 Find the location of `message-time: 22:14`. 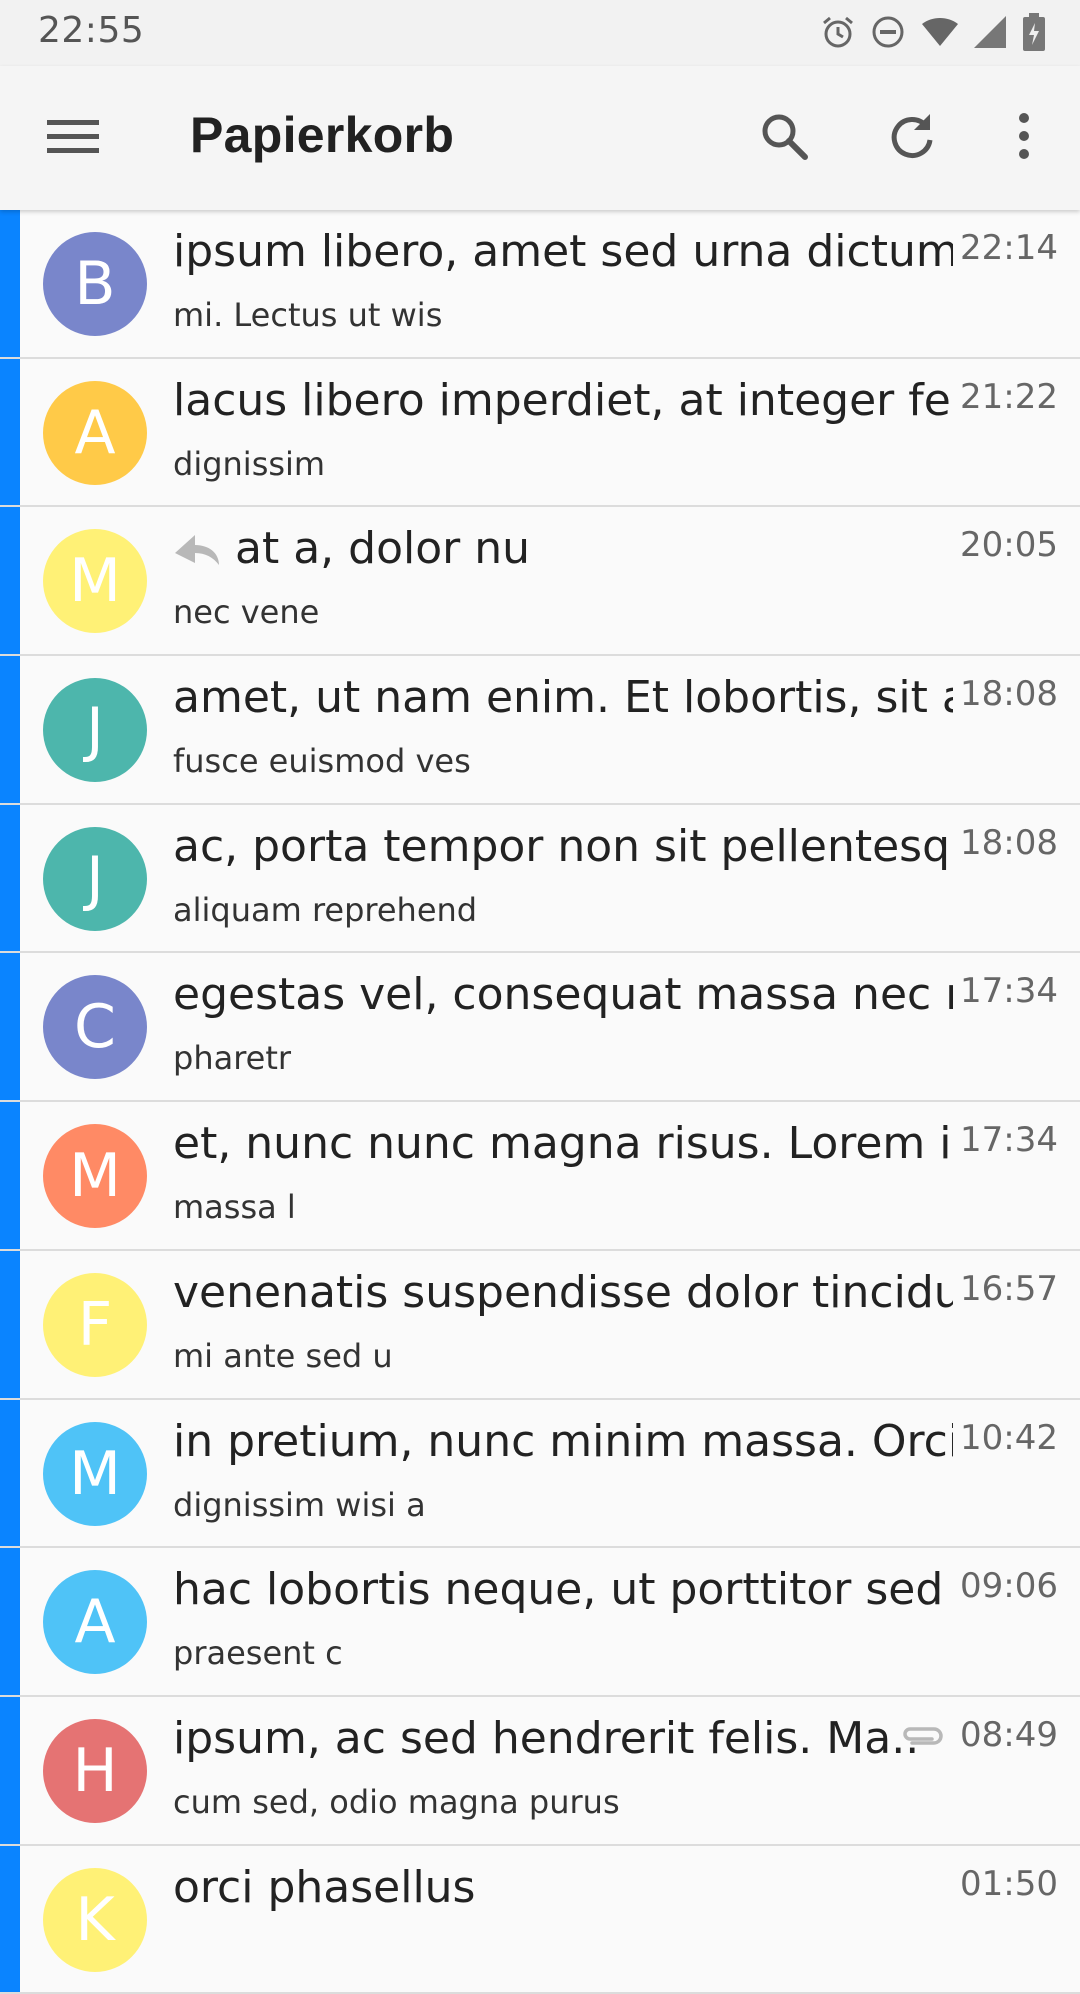

message-time: 22:14 is located at coordinates (1009, 248).